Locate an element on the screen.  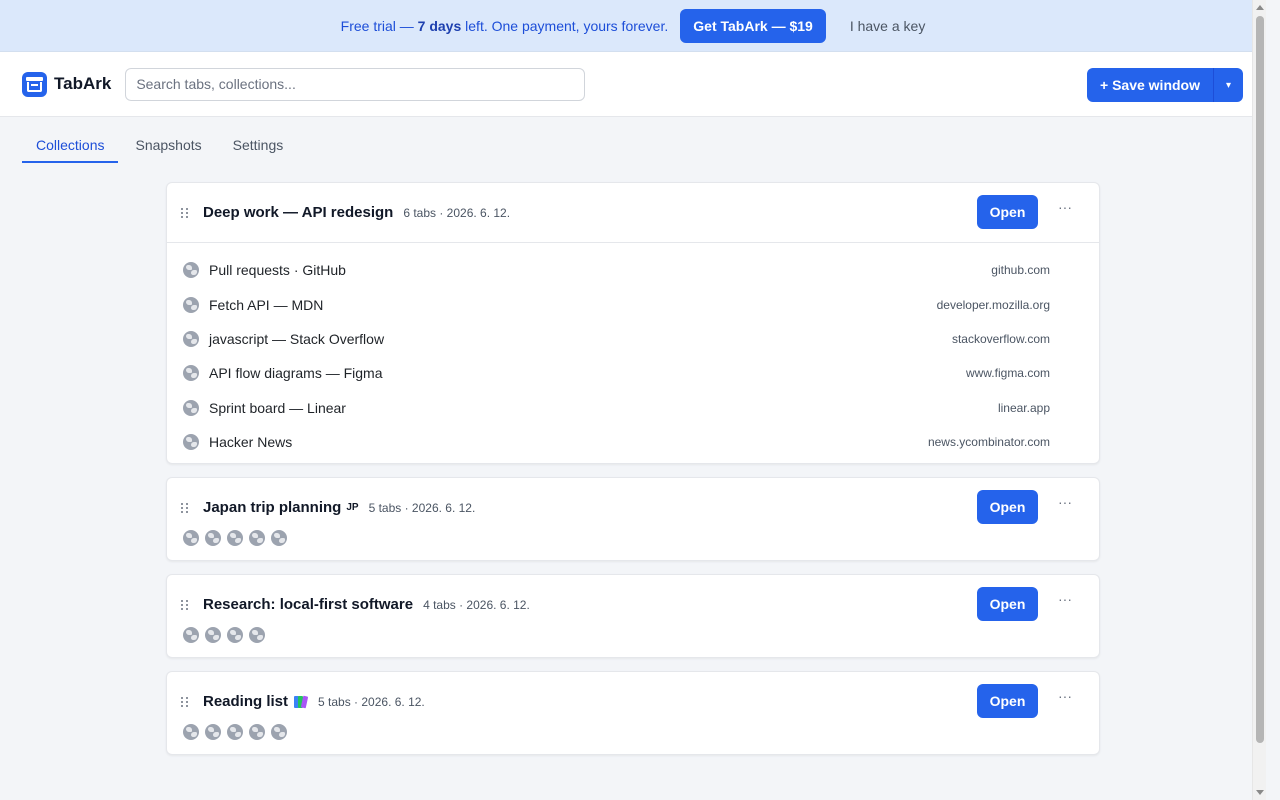
saved-tab-host: news.ycombinator.com is located at coordinates (988, 442).